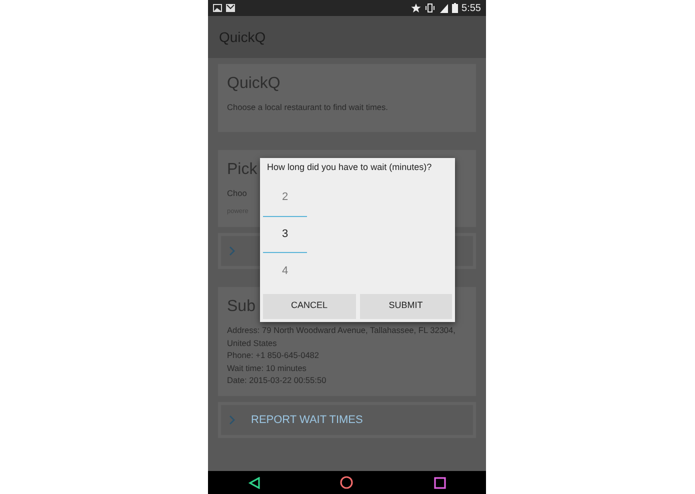 The image size is (695, 494). Describe the element at coordinates (273, 355) in the screenshot. I see `detail-line: Phone: +1 850-645-0482` at that location.